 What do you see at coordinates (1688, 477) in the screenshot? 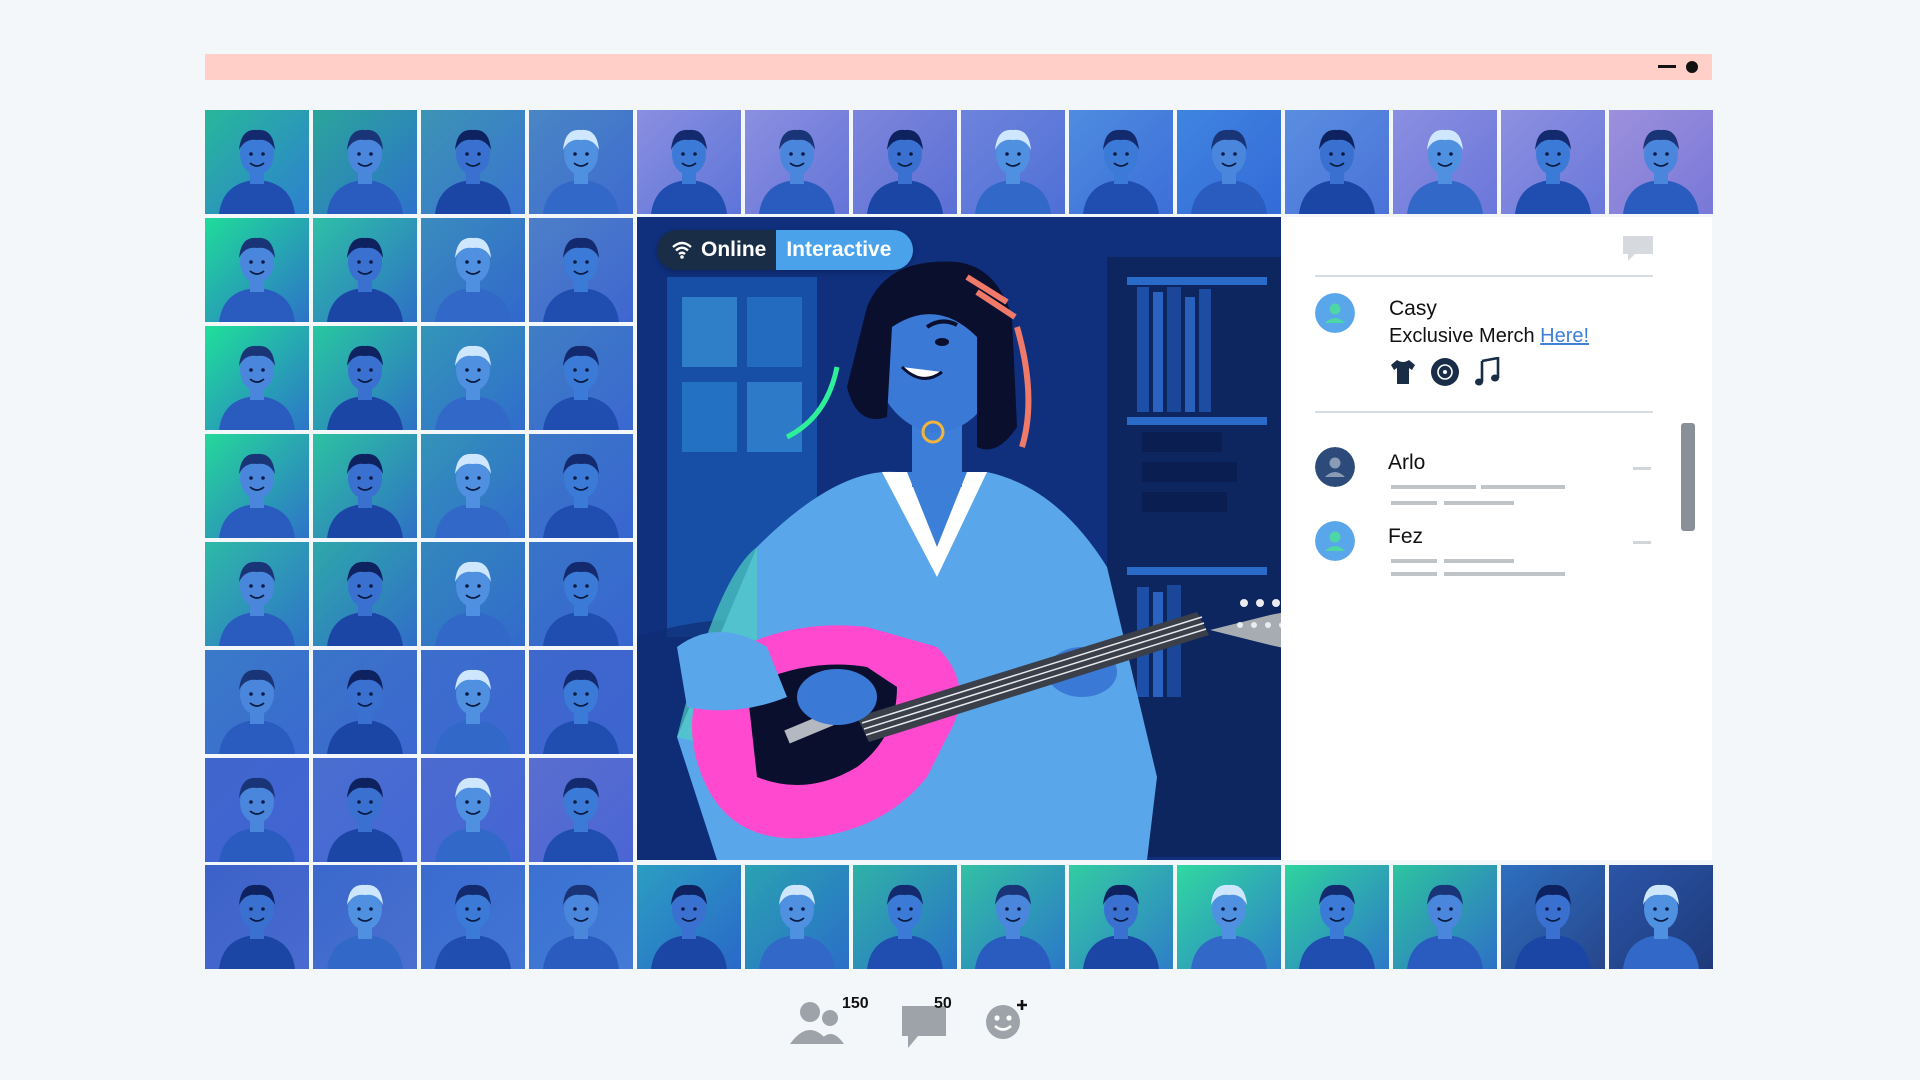
I see `chat-scrollbar` at bounding box center [1688, 477].